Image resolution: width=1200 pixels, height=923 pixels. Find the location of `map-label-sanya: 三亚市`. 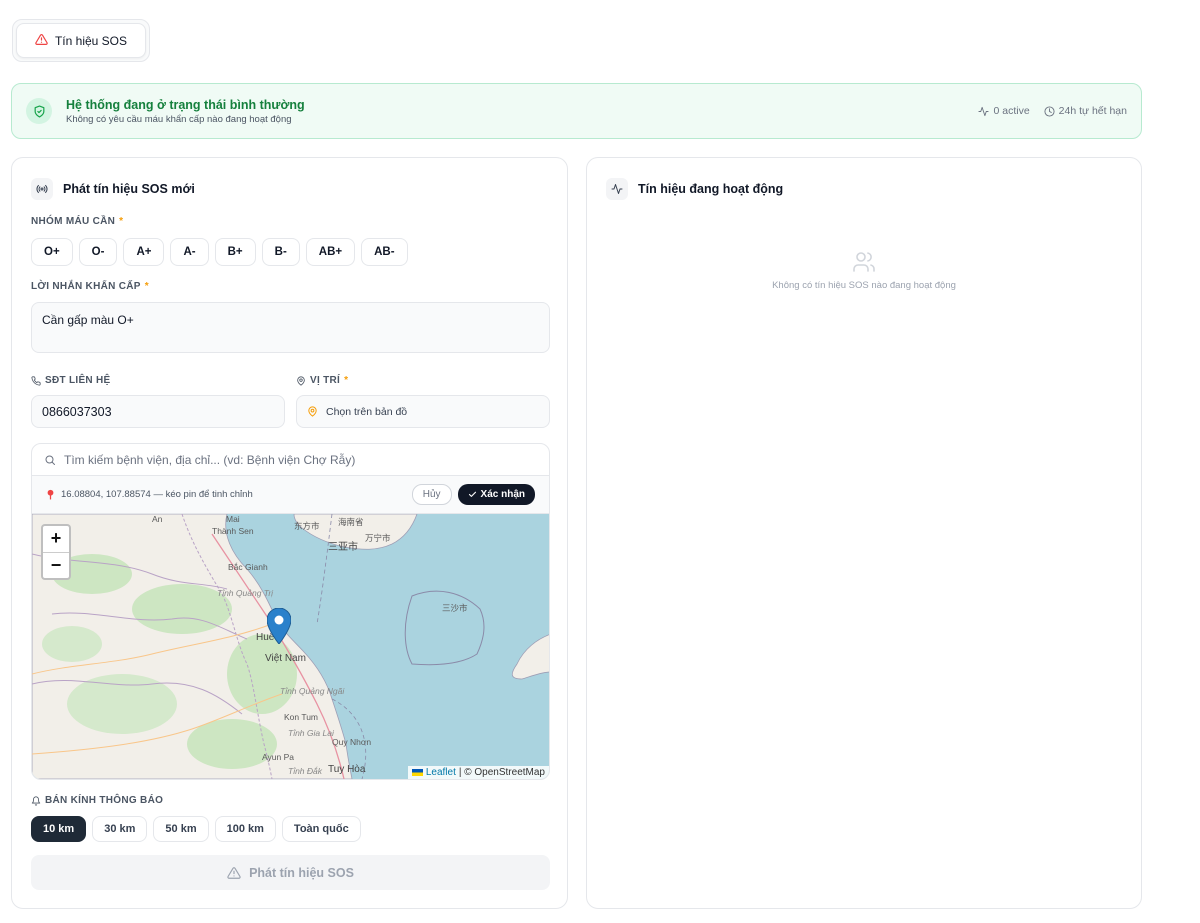

map-label-sanya: 三亚市 is located at coordinates (343, 547).